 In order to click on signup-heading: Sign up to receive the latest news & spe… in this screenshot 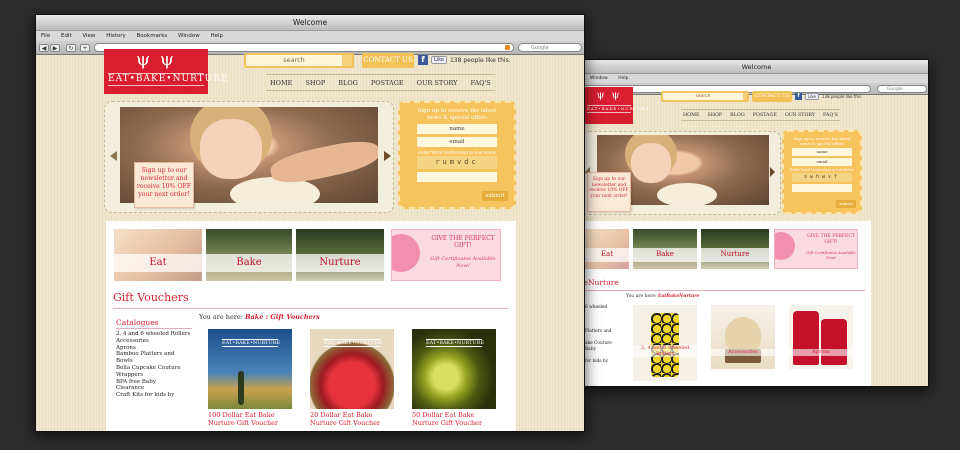, I will do `click(822, 141)`.